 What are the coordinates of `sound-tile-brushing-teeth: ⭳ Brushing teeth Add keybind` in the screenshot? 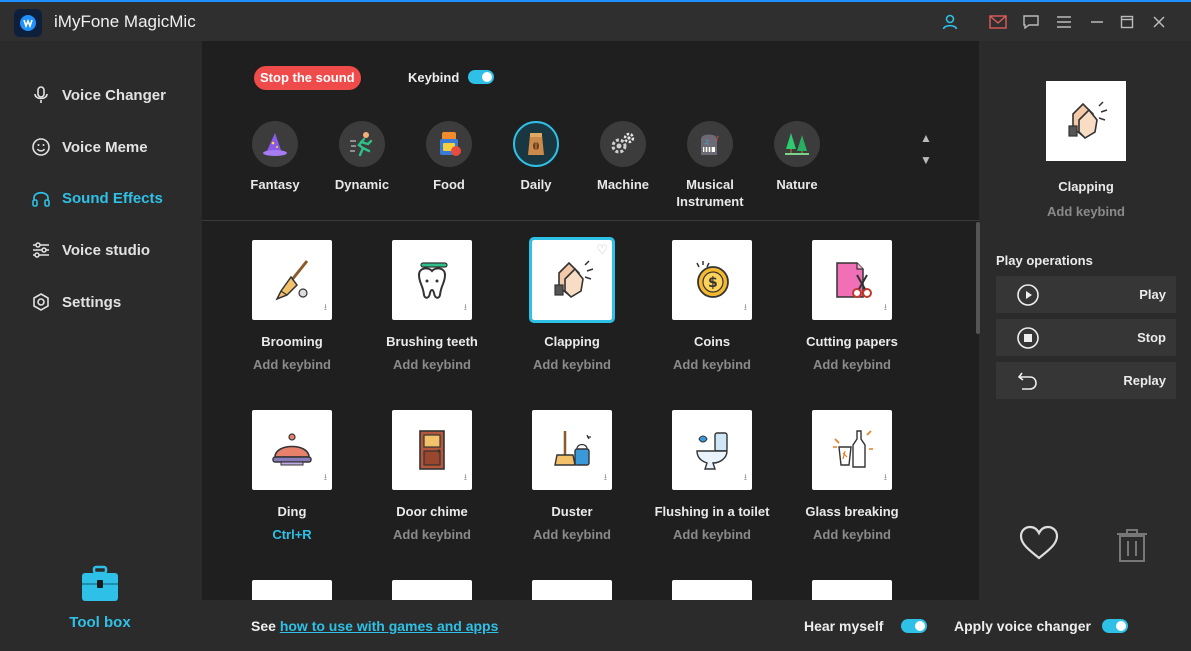 It's located at (432, 306).